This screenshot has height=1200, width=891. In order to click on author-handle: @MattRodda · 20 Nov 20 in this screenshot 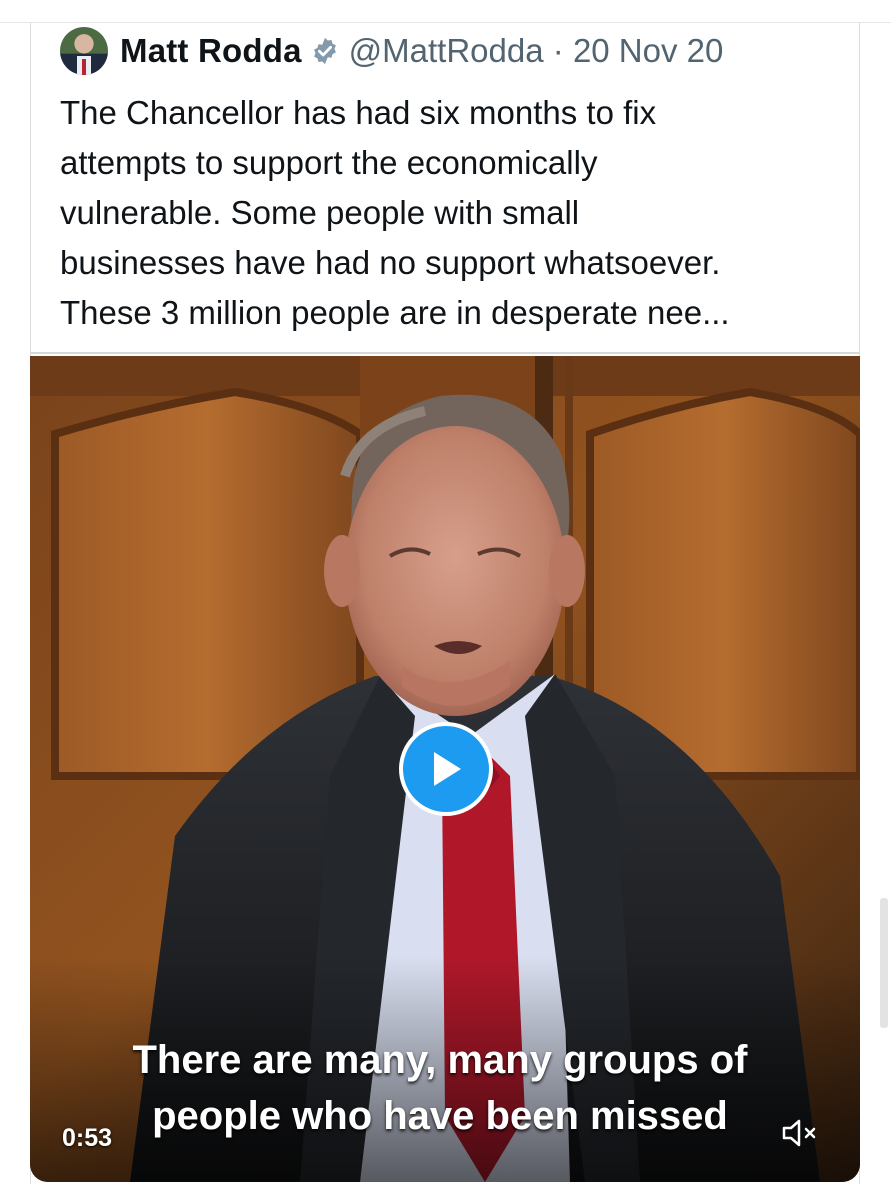, I will do `click(536, 51)`.